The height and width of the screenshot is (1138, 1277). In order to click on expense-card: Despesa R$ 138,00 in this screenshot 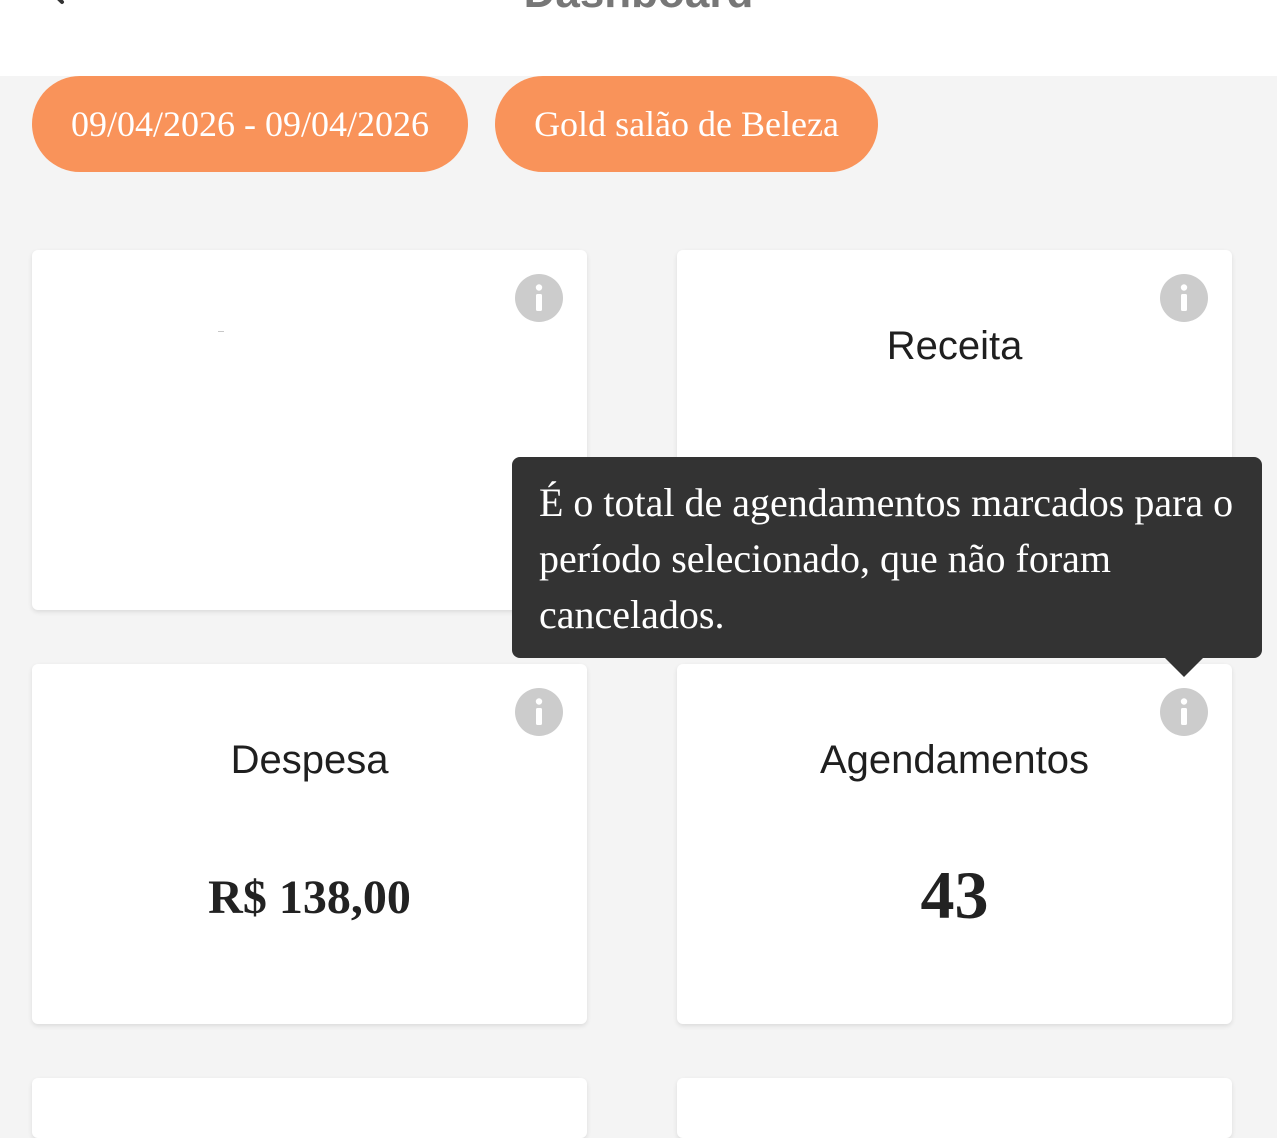, I will do `click(309, 844)`.